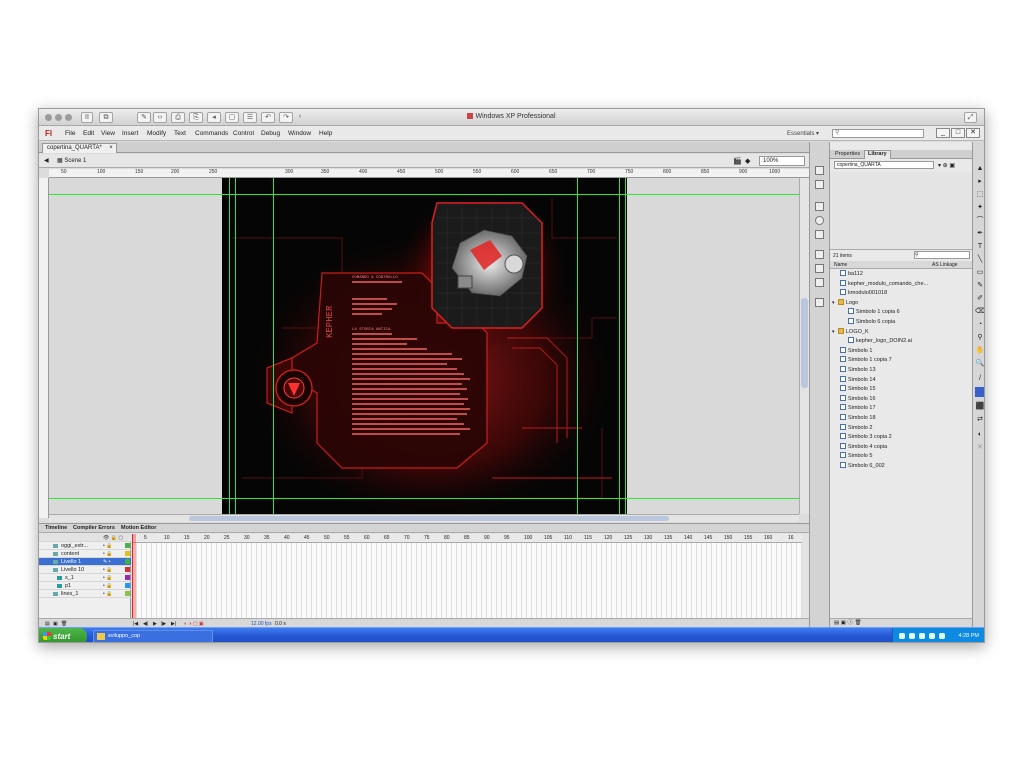 Image resolution: width=1024 pixels, height=768 pixels. What do you see at coordinates (88, 133) in the screenshot?
I see `menu-edit: Edit` at bounding box center [88, 133].